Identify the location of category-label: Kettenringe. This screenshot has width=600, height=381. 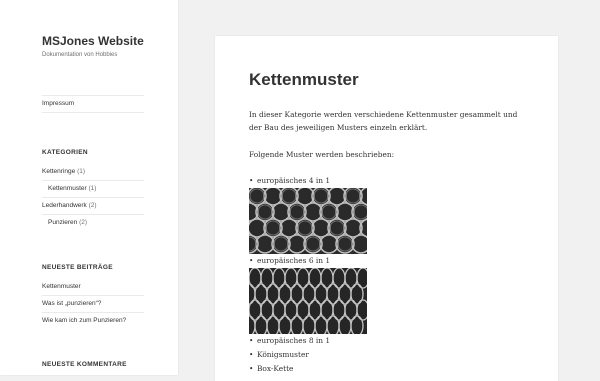
(58, 171).